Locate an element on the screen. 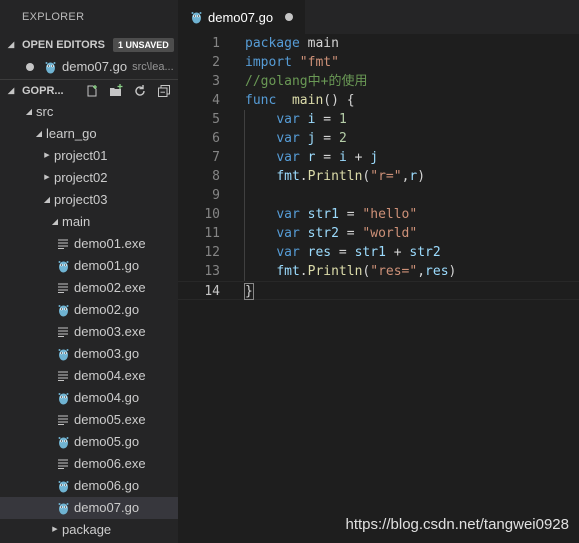 The width and height of the screenshot is (579, 543). code-line: 10 var str1 = "hello" is located at coordinates (378, 214).